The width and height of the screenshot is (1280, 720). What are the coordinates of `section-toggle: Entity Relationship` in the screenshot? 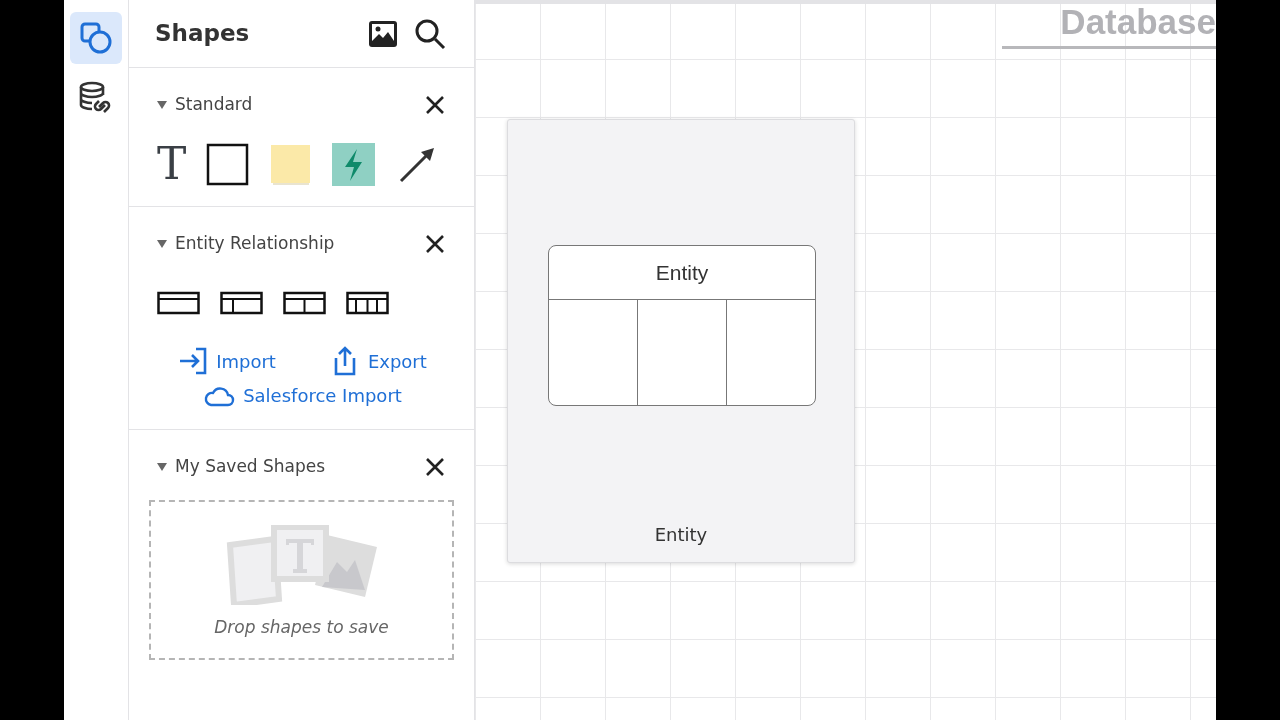 It's located at (289, 244).